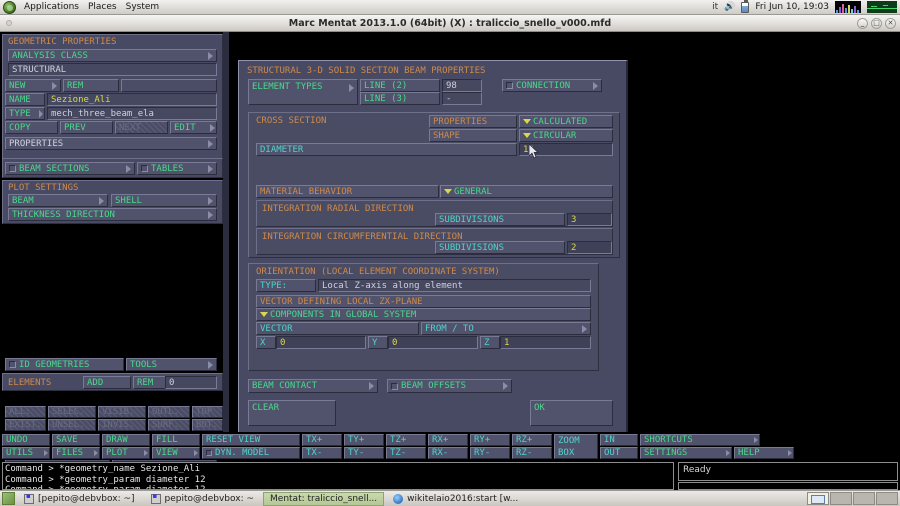  What do you see at coordinates (132, 99) in the screenshot?
I see `name-field: Sezione_Ali` at bounding box center [132, 99].